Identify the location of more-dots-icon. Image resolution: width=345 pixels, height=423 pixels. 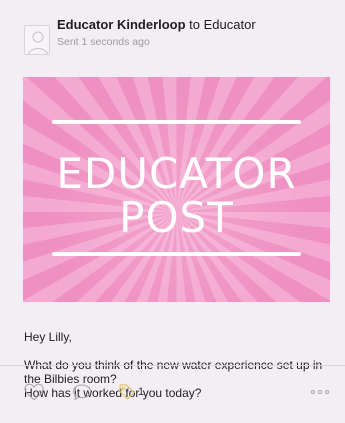
(320, 392).